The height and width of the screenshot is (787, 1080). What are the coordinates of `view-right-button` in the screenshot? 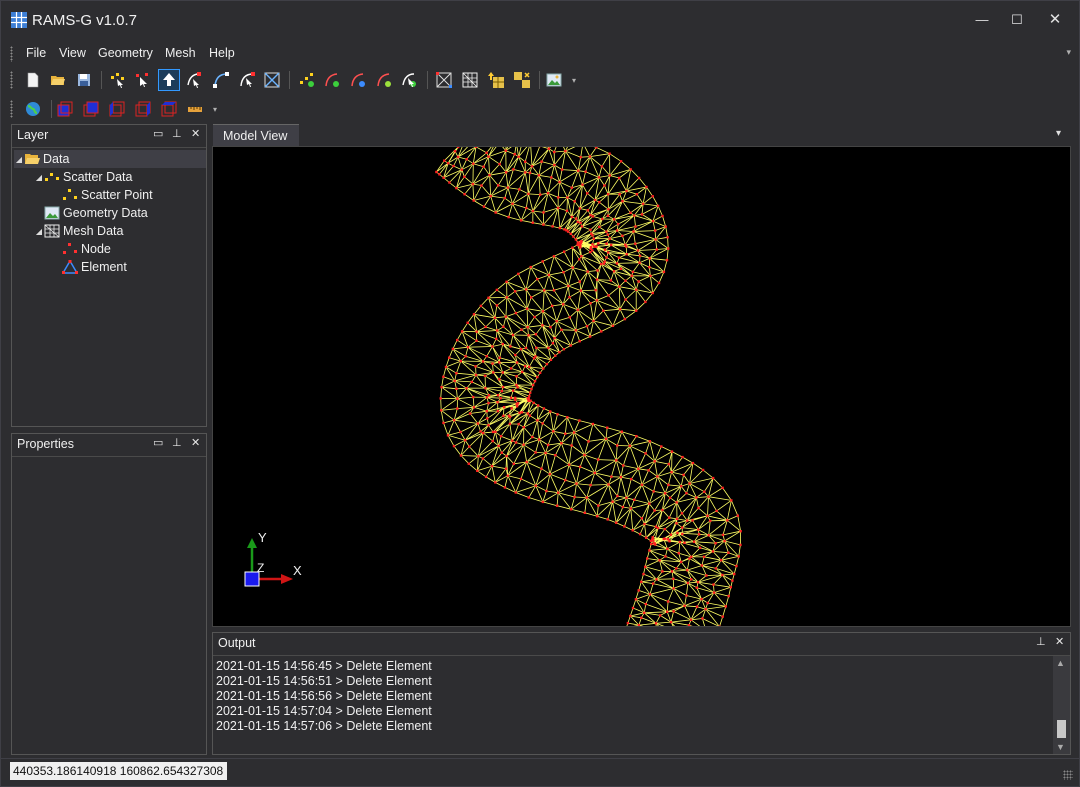 It's located at (143, 109).